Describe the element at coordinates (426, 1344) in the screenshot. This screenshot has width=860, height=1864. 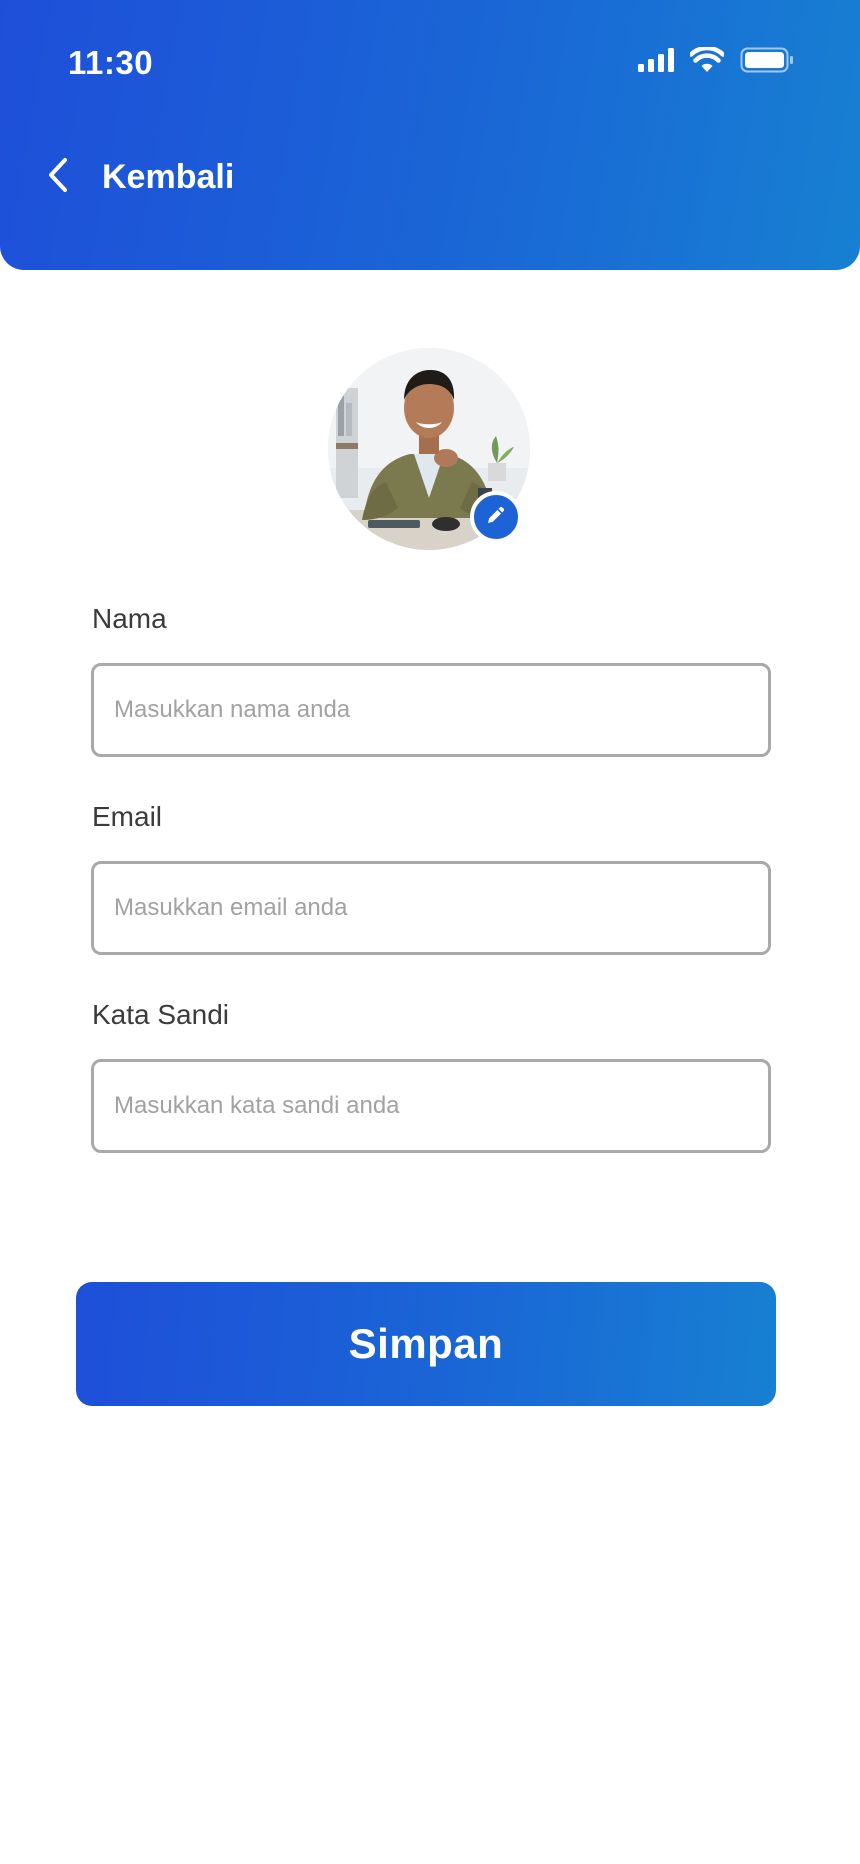
I see `save-button: Simpan` at that location.